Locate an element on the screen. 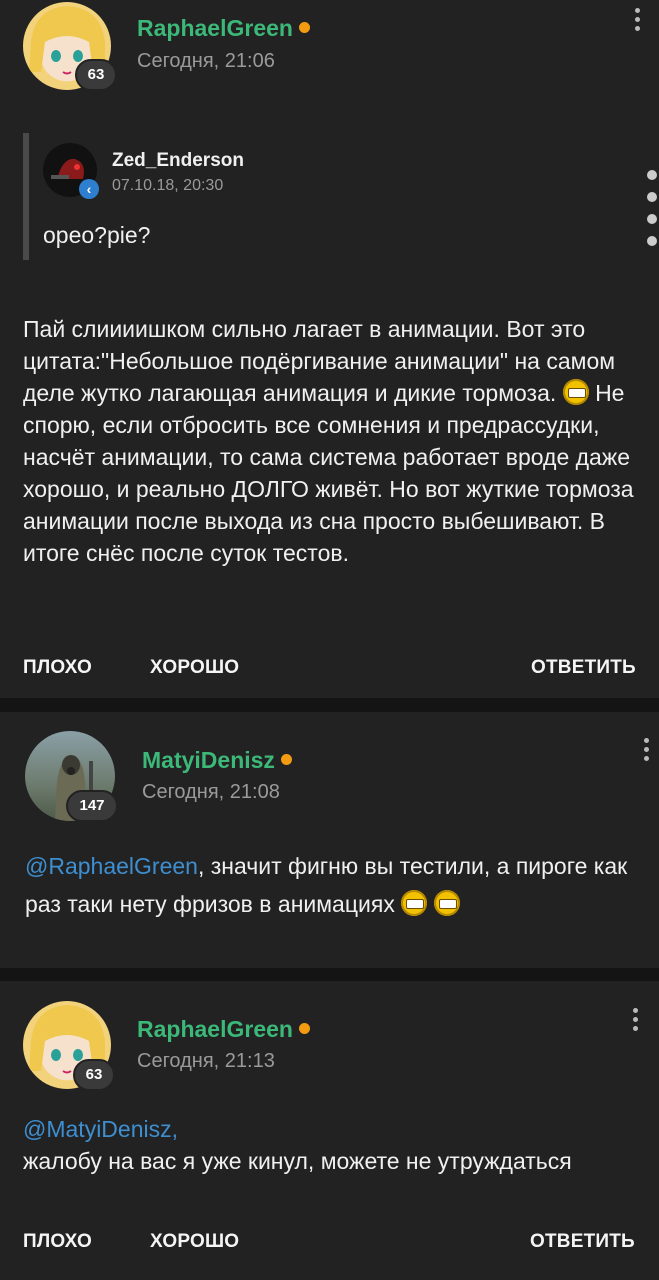 The width and height of the screenshot is (659, 1280). quote-block: ‹ Zed_Enderson 07.10.18, 20:30 opeo?pie? is located at coordinates (323, 196).